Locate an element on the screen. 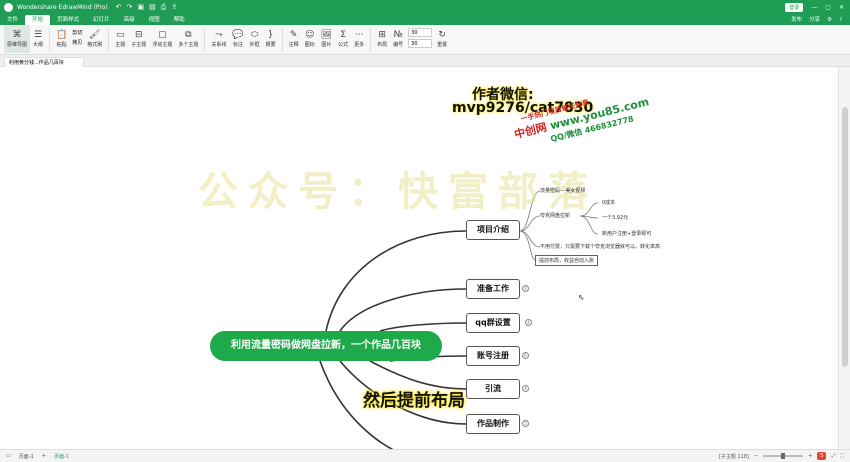  settings-icon: ⚙ is located at coordinates (829, 20).